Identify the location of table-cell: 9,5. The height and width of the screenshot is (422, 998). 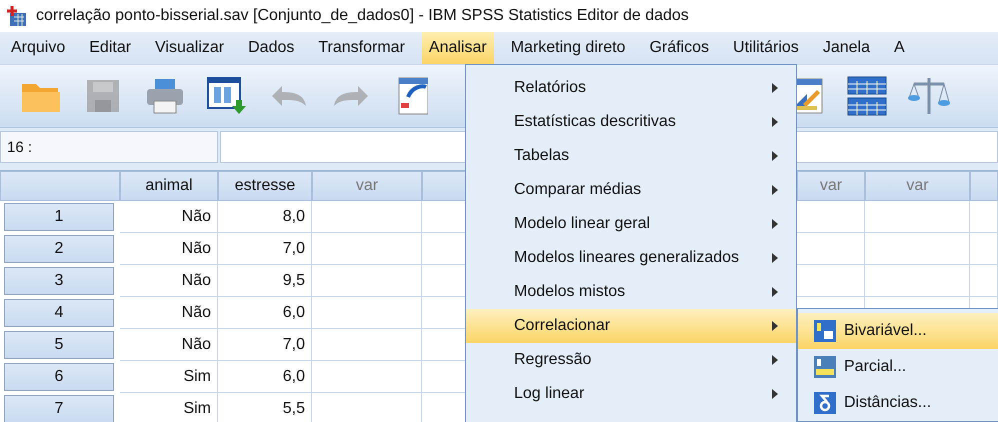
(265, 281).